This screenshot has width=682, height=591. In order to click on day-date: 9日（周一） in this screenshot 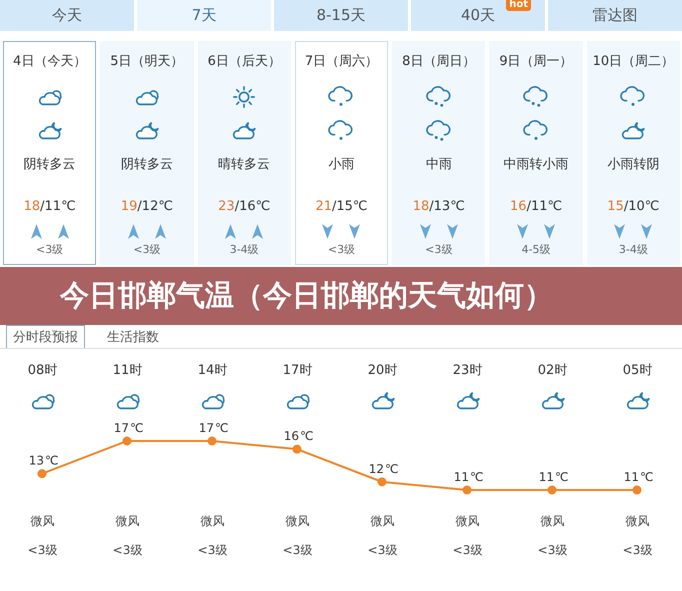, I will do `click(536, 61)`.